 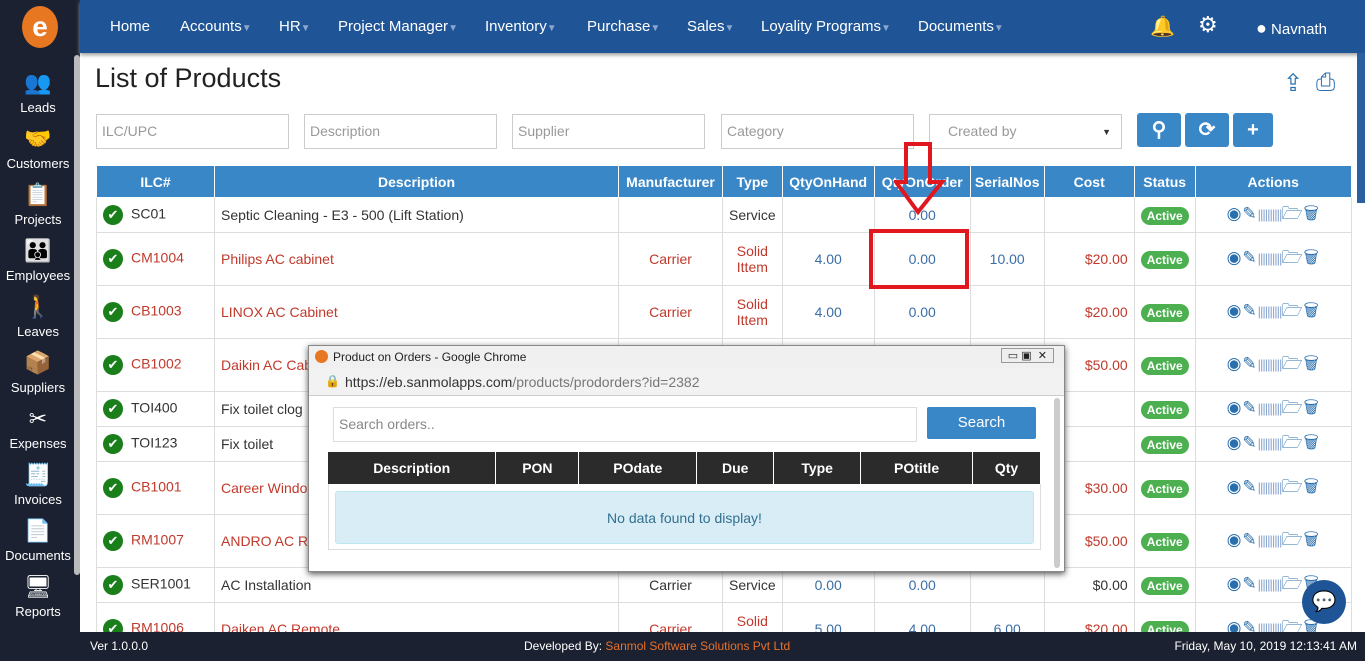 What do you see at coordinates (38, 484) in the screenshot?
I see `sidebar-item-invoices: 🧾 Invoices` at bounding box center [38, 484].